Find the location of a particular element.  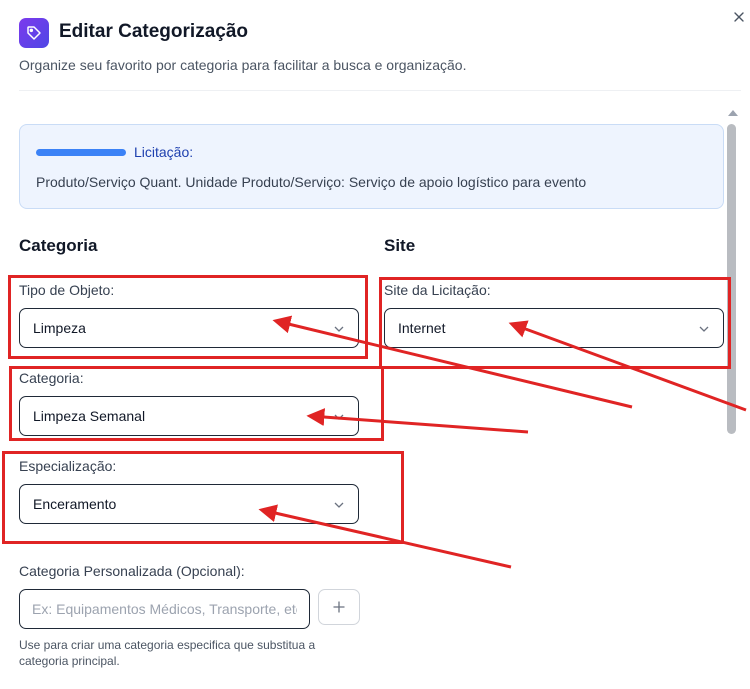

annotation-box-especializacao is located at coordinates (203, 497).